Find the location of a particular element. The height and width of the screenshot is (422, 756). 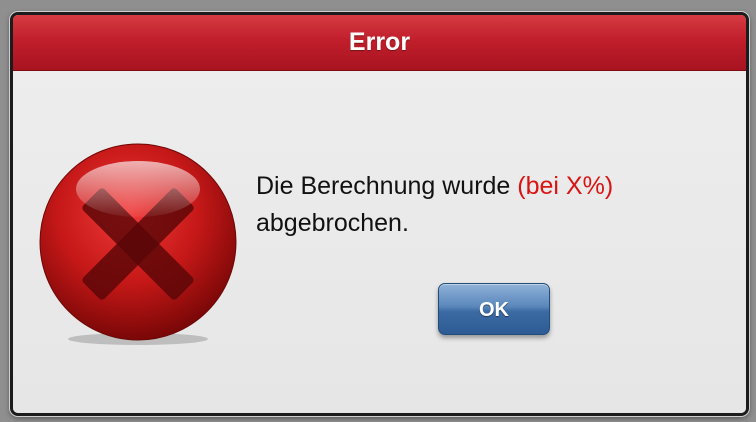

error-x-icon is located at coordinates (138, 244).